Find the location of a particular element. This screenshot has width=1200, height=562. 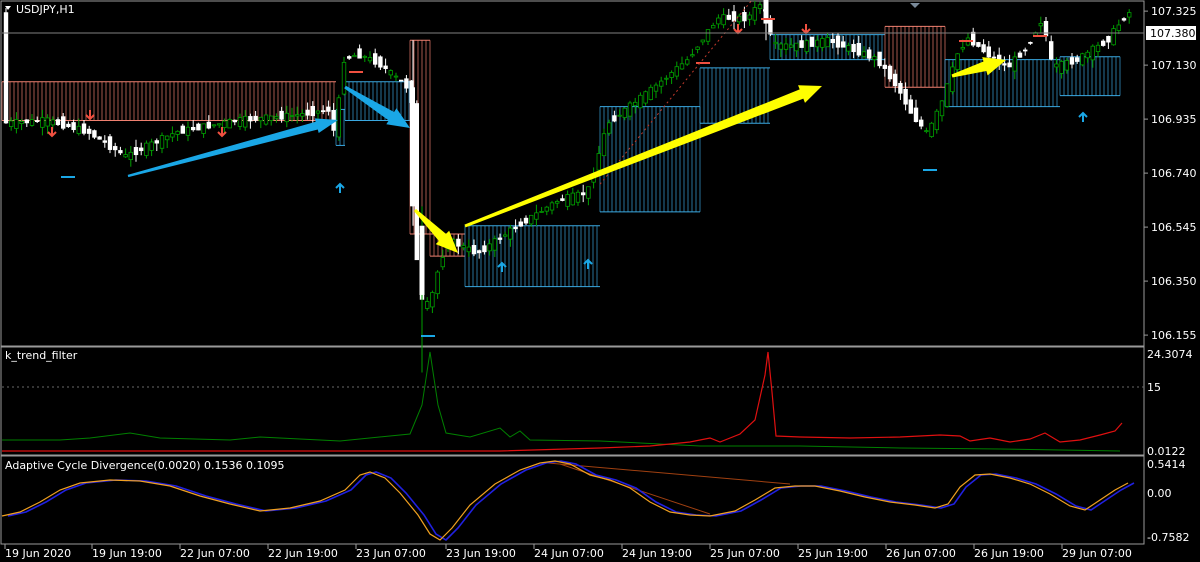

time-tick-label: 23 Jun 07:00 is located at coordinates (391, 553).